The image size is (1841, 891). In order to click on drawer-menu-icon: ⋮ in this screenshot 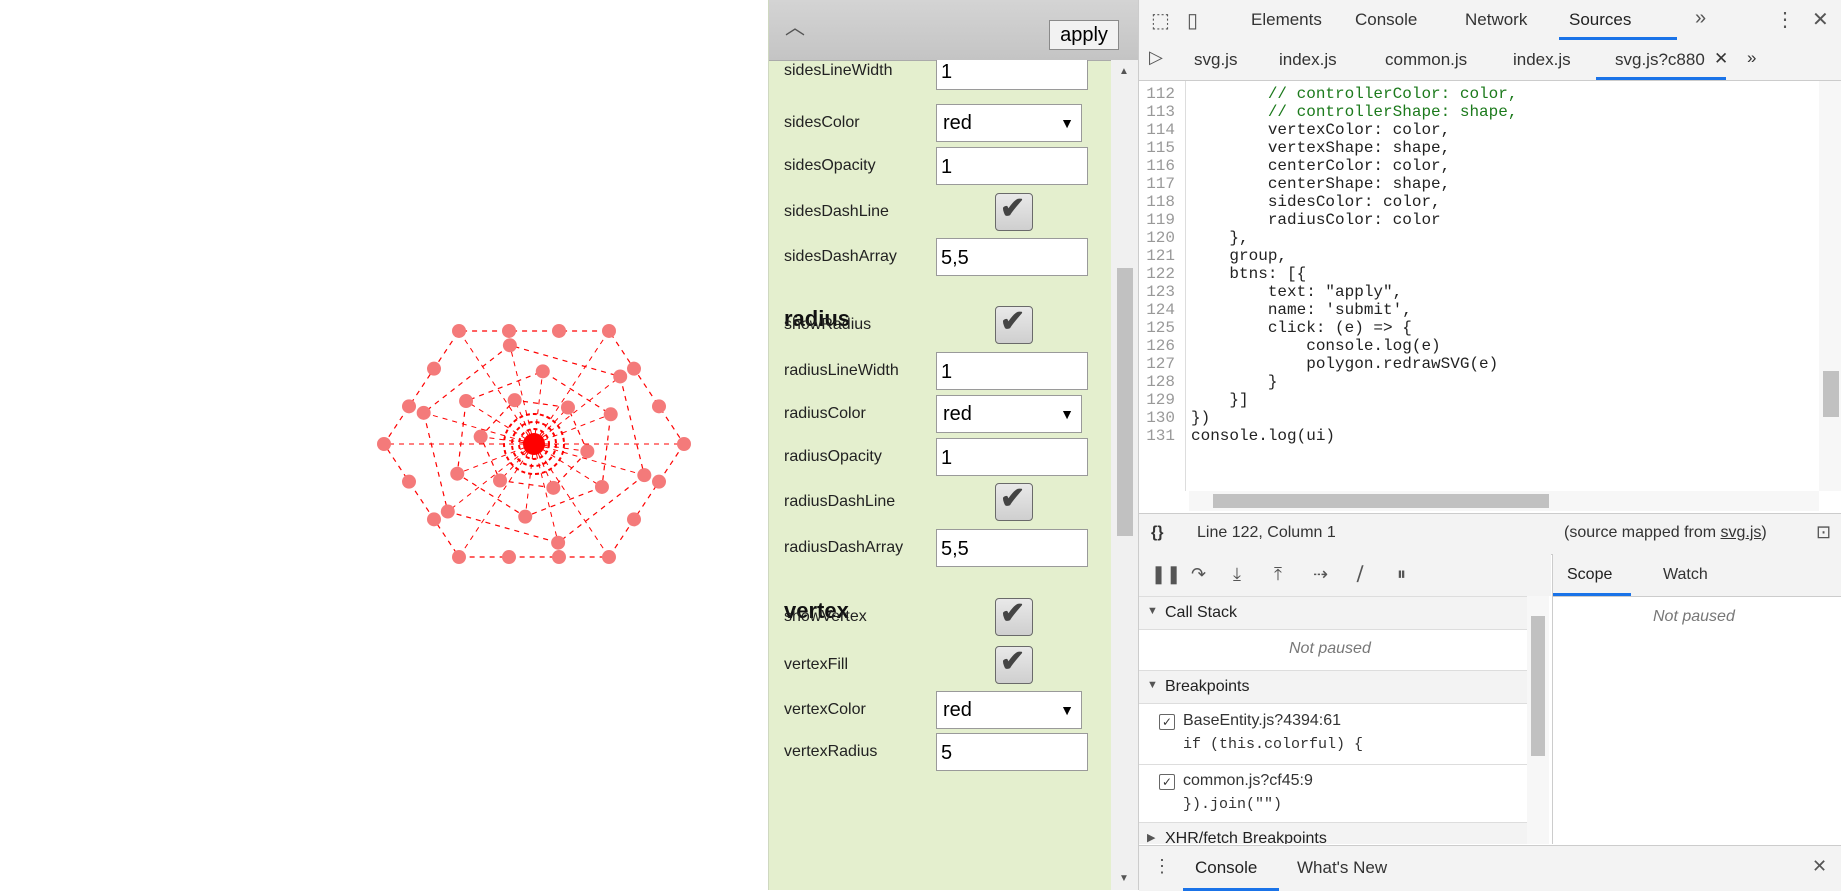, I will do `click(1162, 866)`.